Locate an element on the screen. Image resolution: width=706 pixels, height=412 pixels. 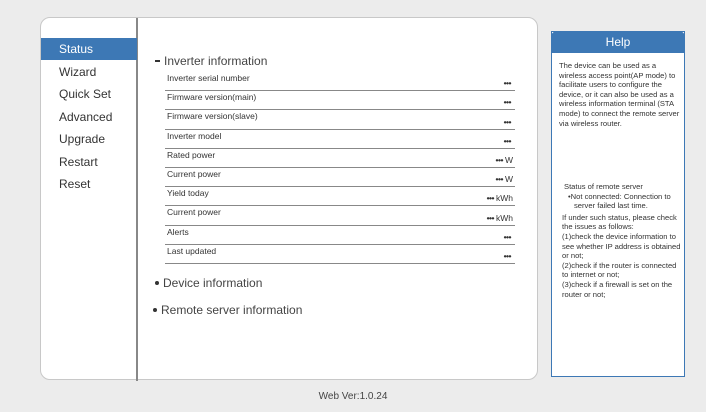
row-label: Inverter serial number is located at coordinates (208, 78).